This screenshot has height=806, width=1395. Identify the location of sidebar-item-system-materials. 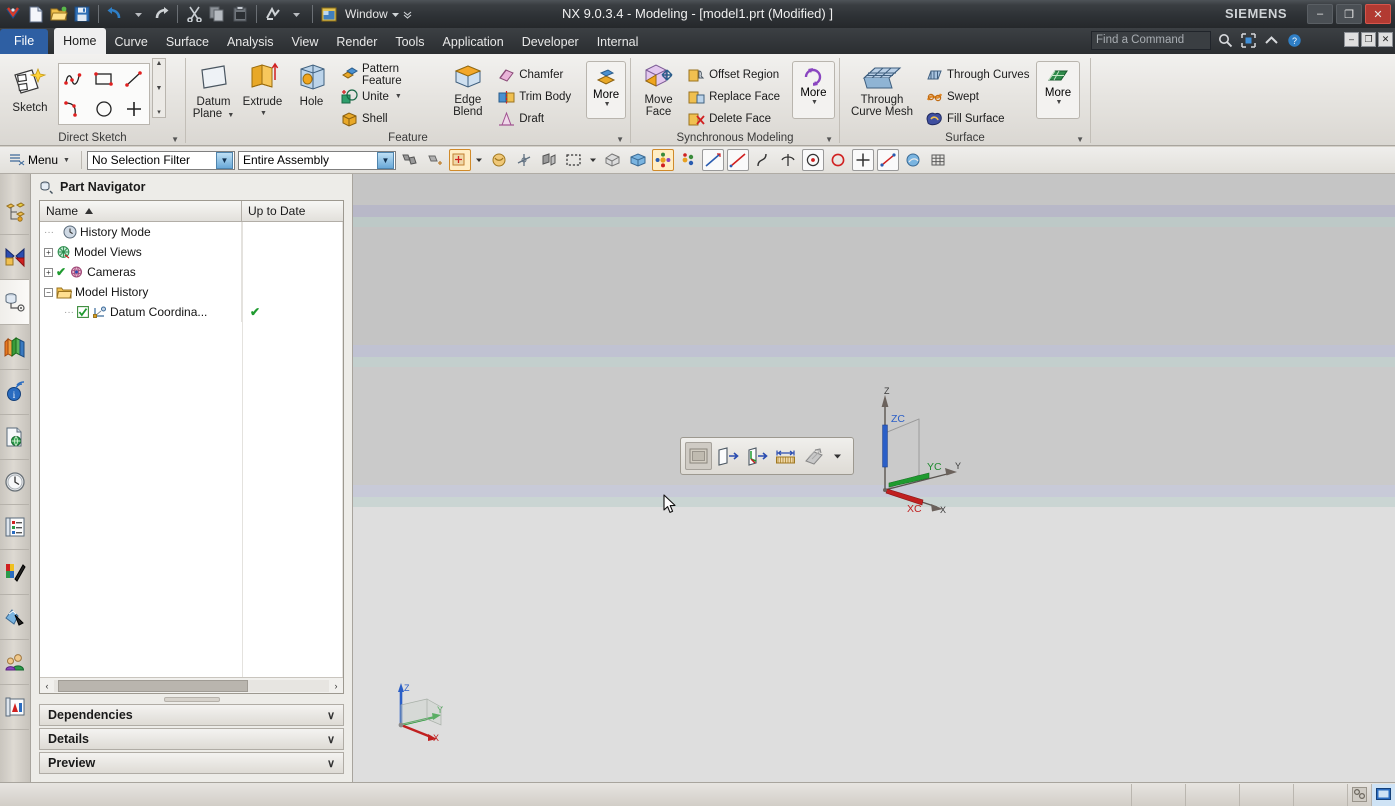
(14, 572).